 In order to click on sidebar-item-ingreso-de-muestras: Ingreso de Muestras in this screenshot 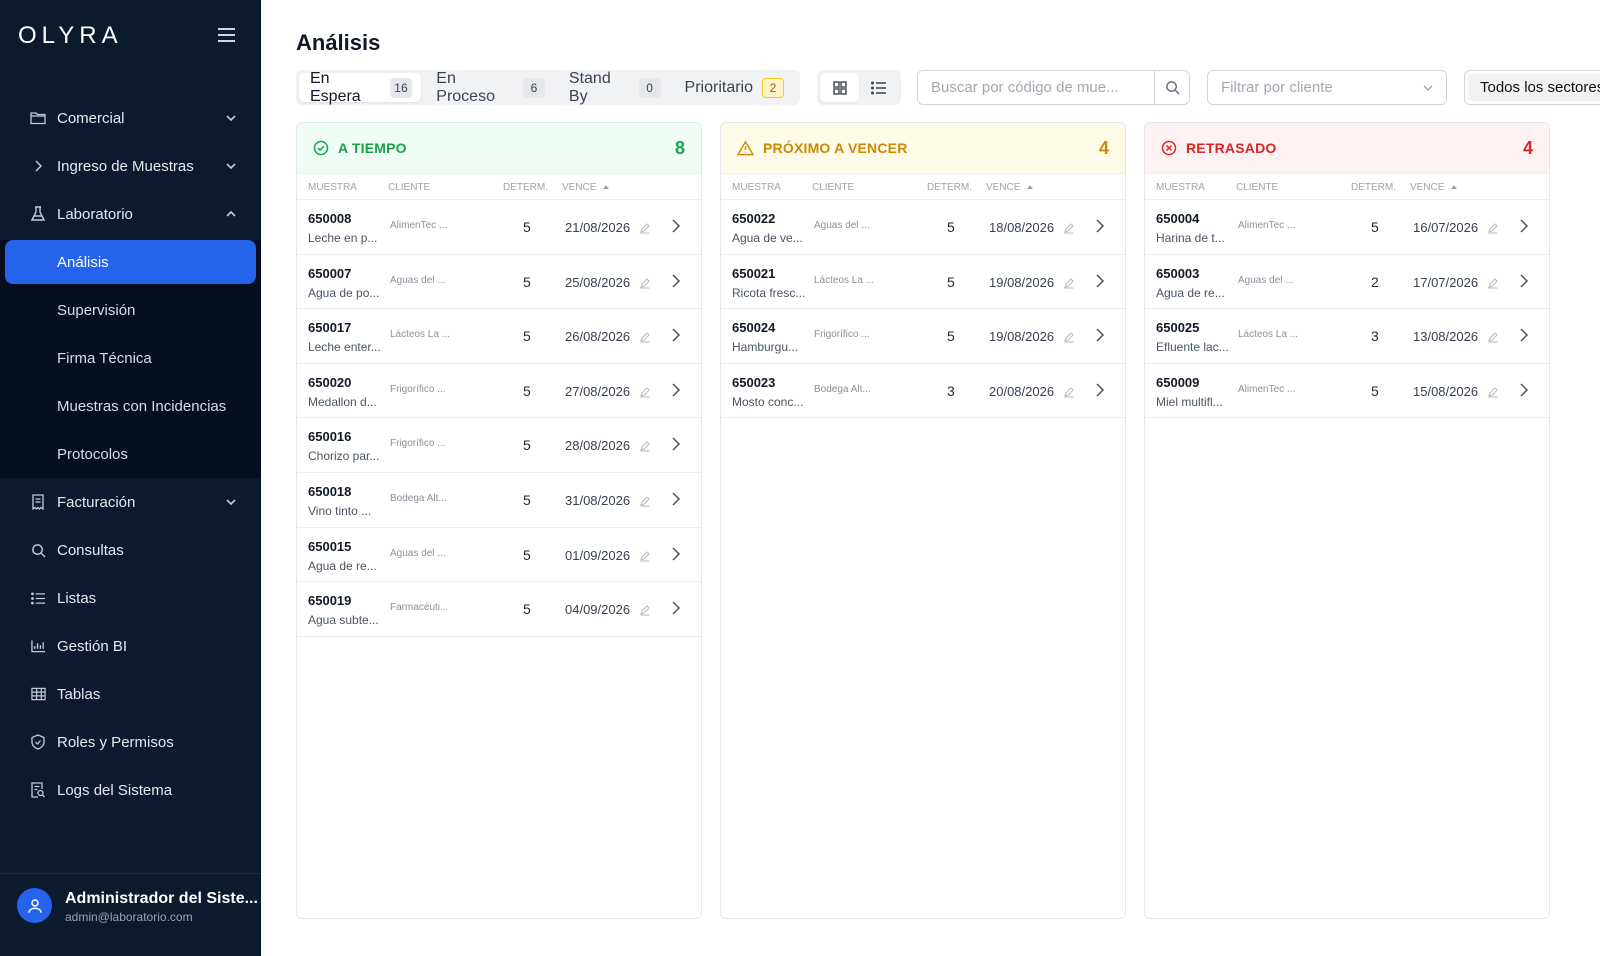, I will do `click(130, 166)`.